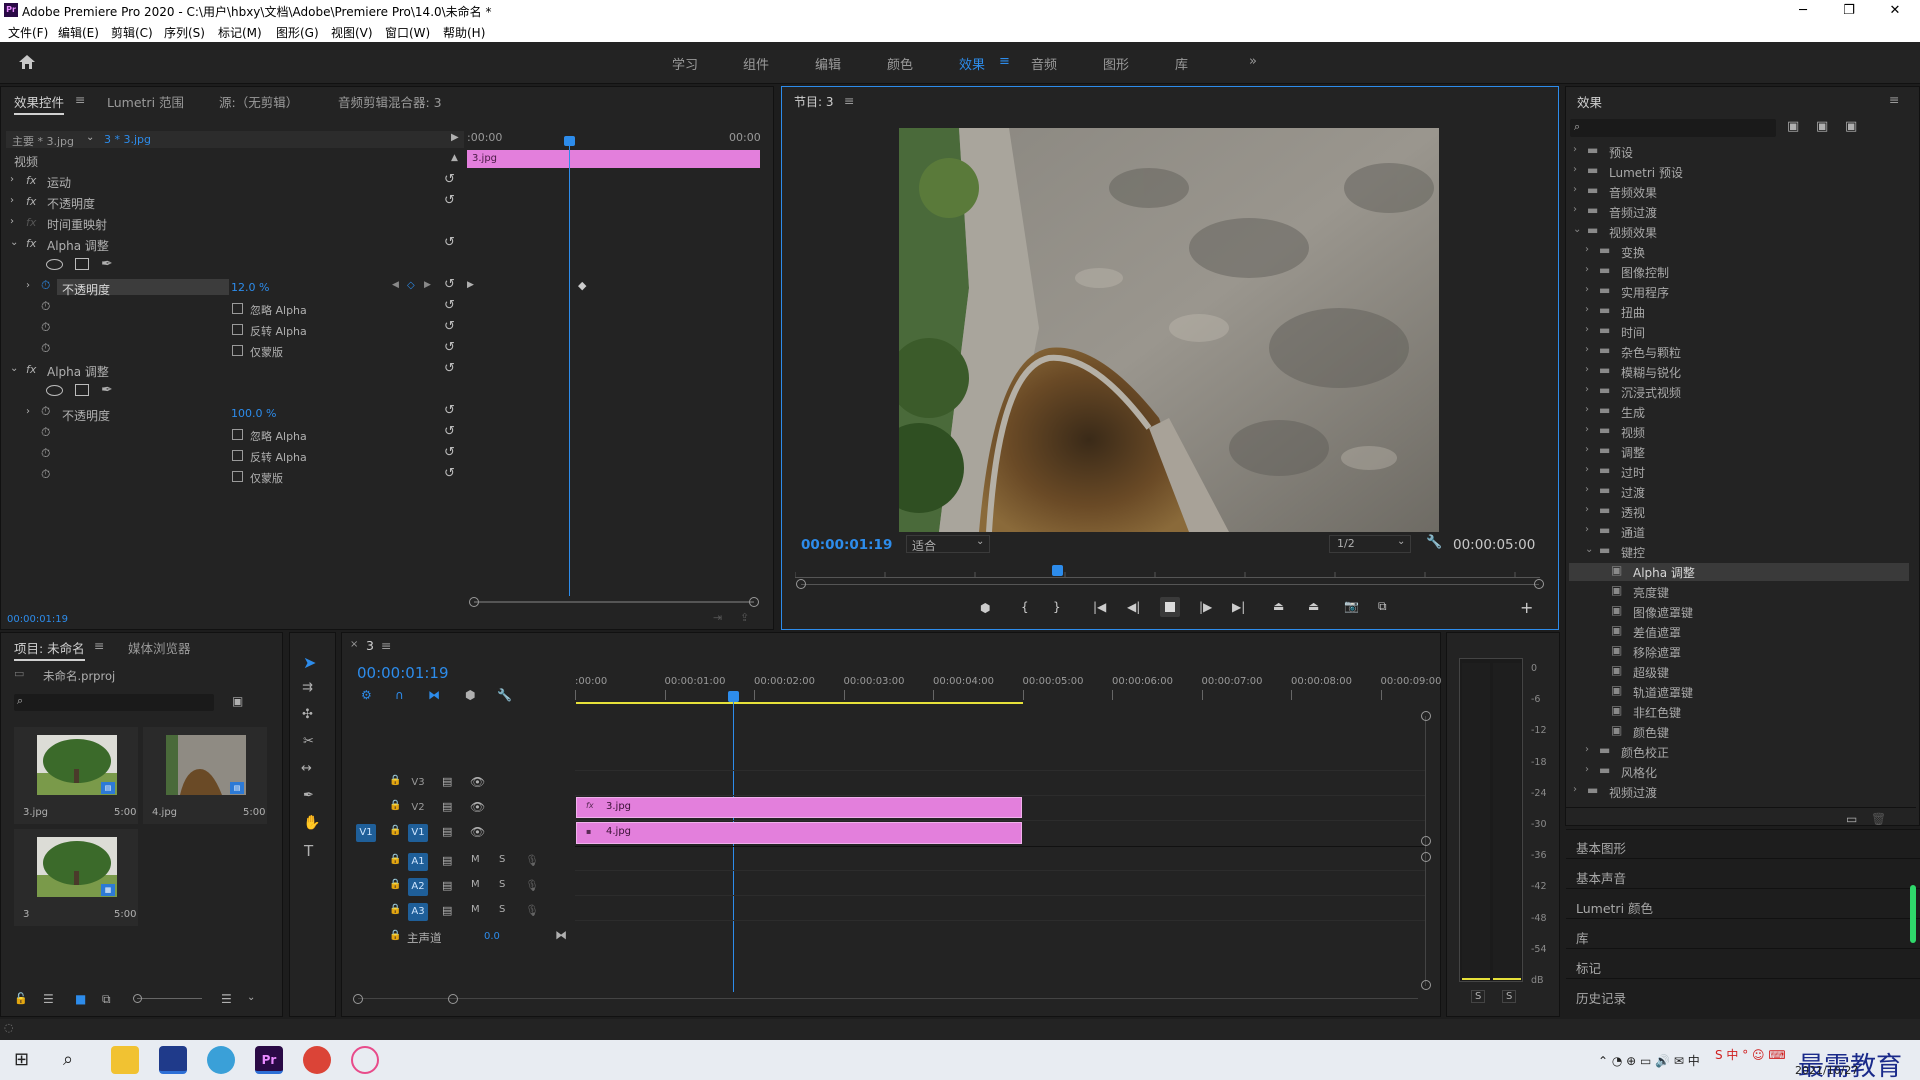  Describe the element at coordinates (358, 999) in the screenshot. I see `timeline-zoom-left` at that location.